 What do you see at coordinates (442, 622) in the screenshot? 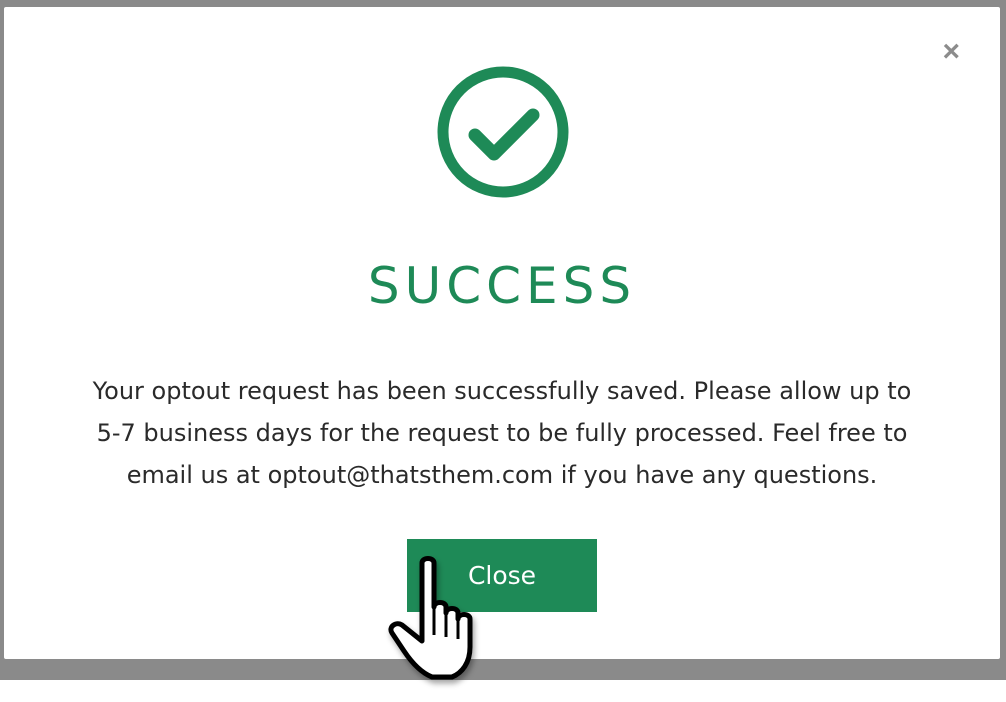
I see `hand-pointer-cursor-icon` at bounding box center [442, 622].